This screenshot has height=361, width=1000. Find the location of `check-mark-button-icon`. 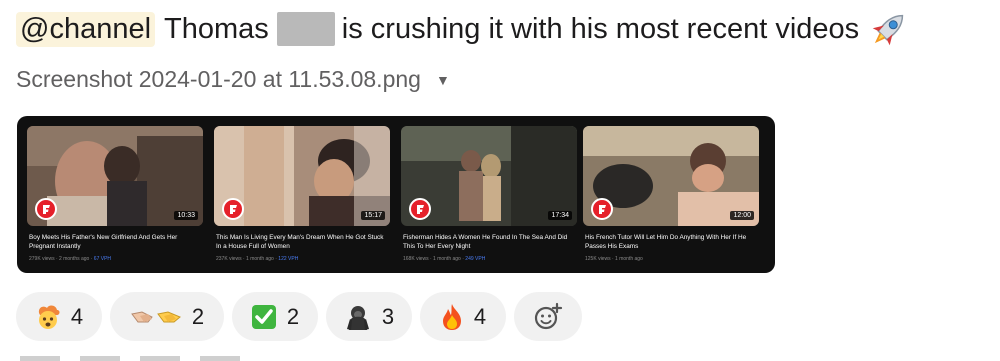

check-mark-button-icon is located at coordinates (264, 317).